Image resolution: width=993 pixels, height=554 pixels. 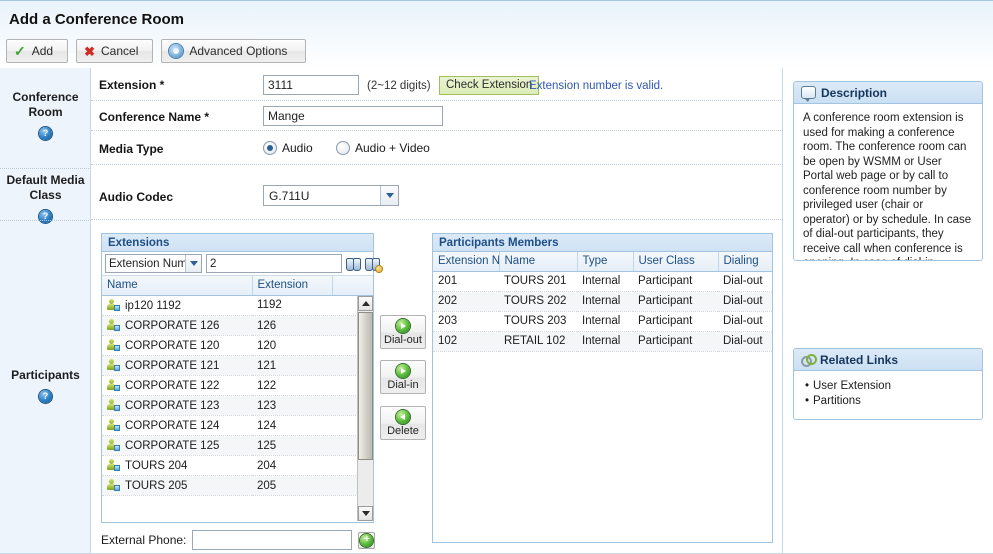 What do you see at coordinates (297, 148) in the screenshot?
I see `radio-audio-label: Audio` at bounding box center [297, 148].